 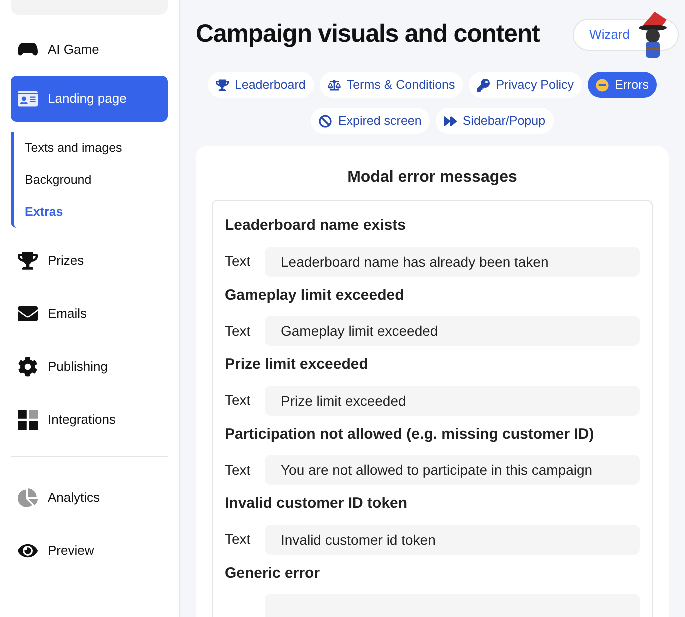 What do you see at coordinates (409, 434) in the screenshot?
I see `message-heading: Participation not allowed (e.g. missing customer ID)` at bounding box center [409, 434].